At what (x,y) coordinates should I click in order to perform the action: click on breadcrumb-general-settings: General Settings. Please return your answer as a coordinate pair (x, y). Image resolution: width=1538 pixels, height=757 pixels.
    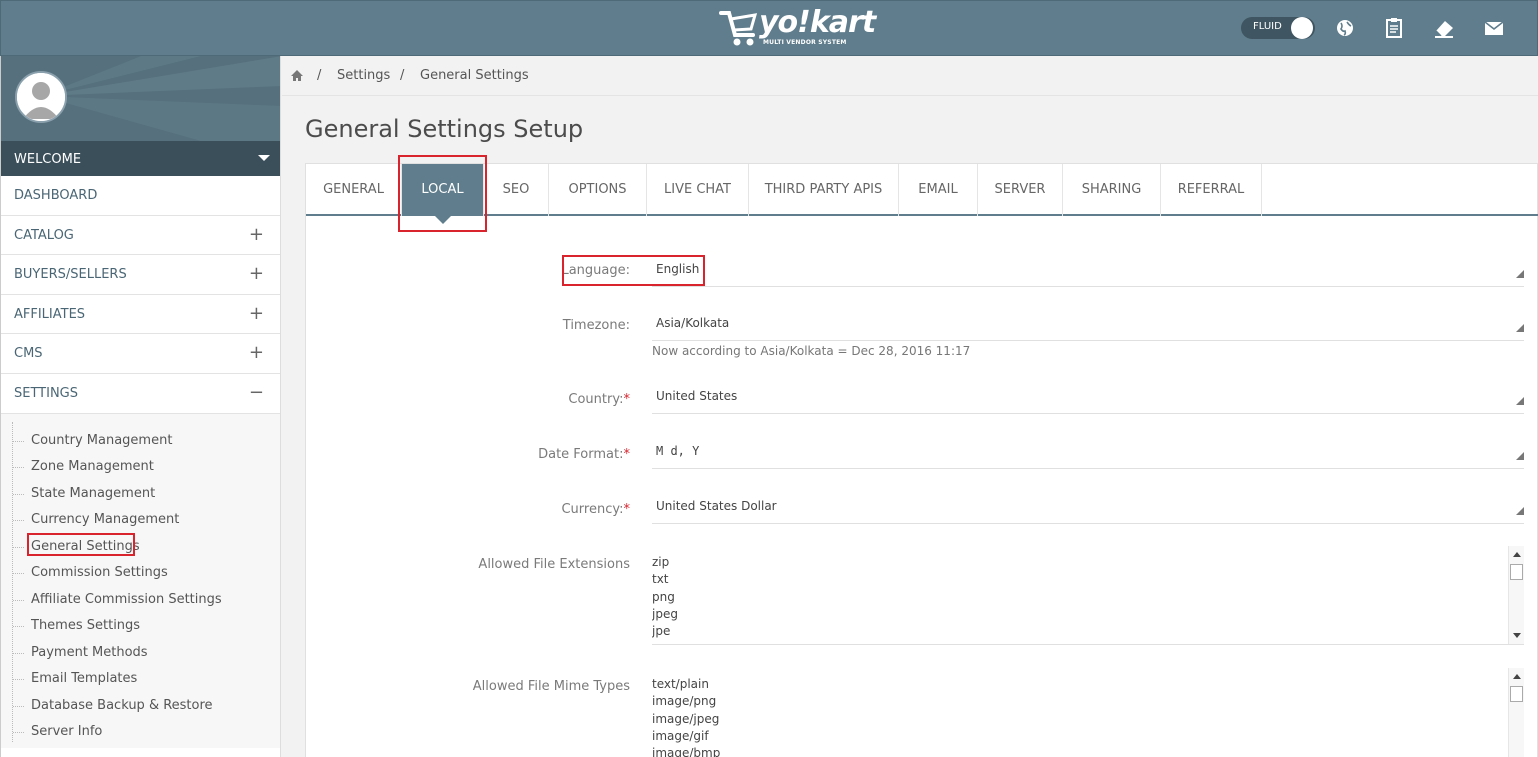
    Looking at the image, I should click on (474, 75).